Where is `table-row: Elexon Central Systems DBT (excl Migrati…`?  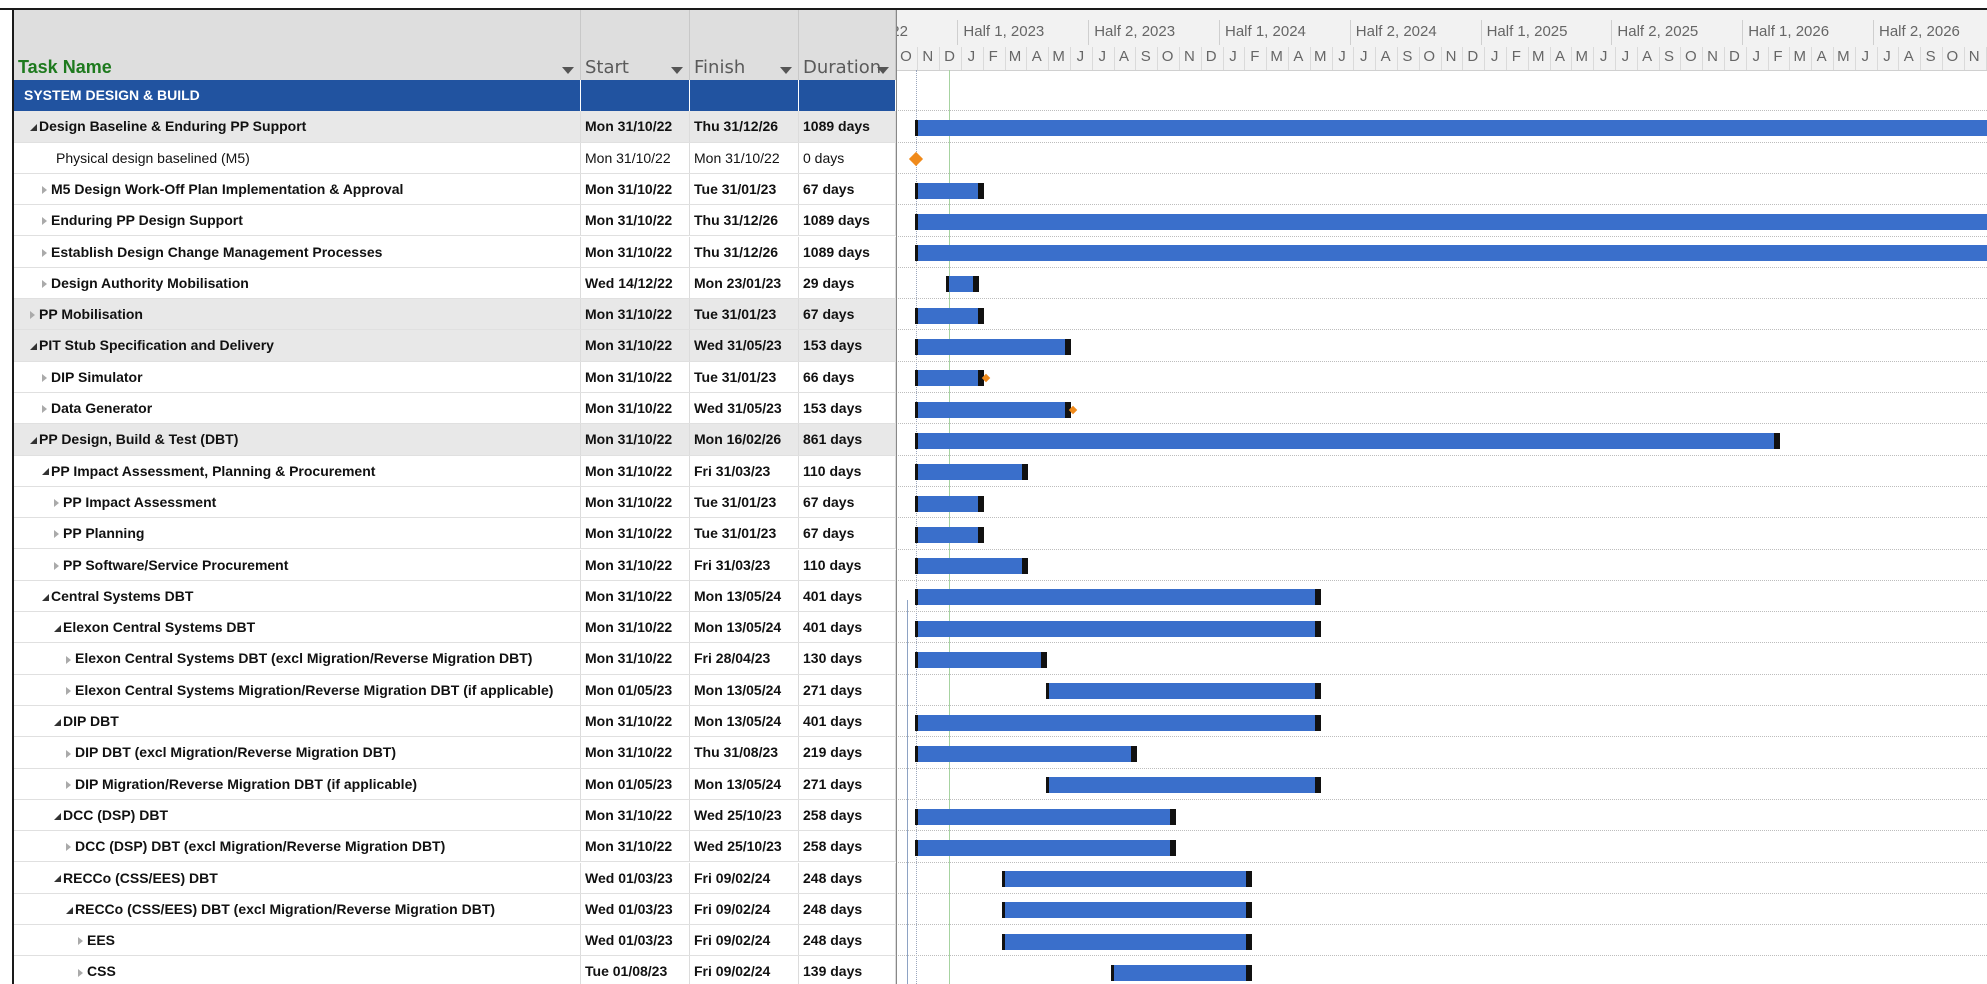 table-row: Elexon Central Systems DBT (excl Migrati… is located at coordinates (455, 659).